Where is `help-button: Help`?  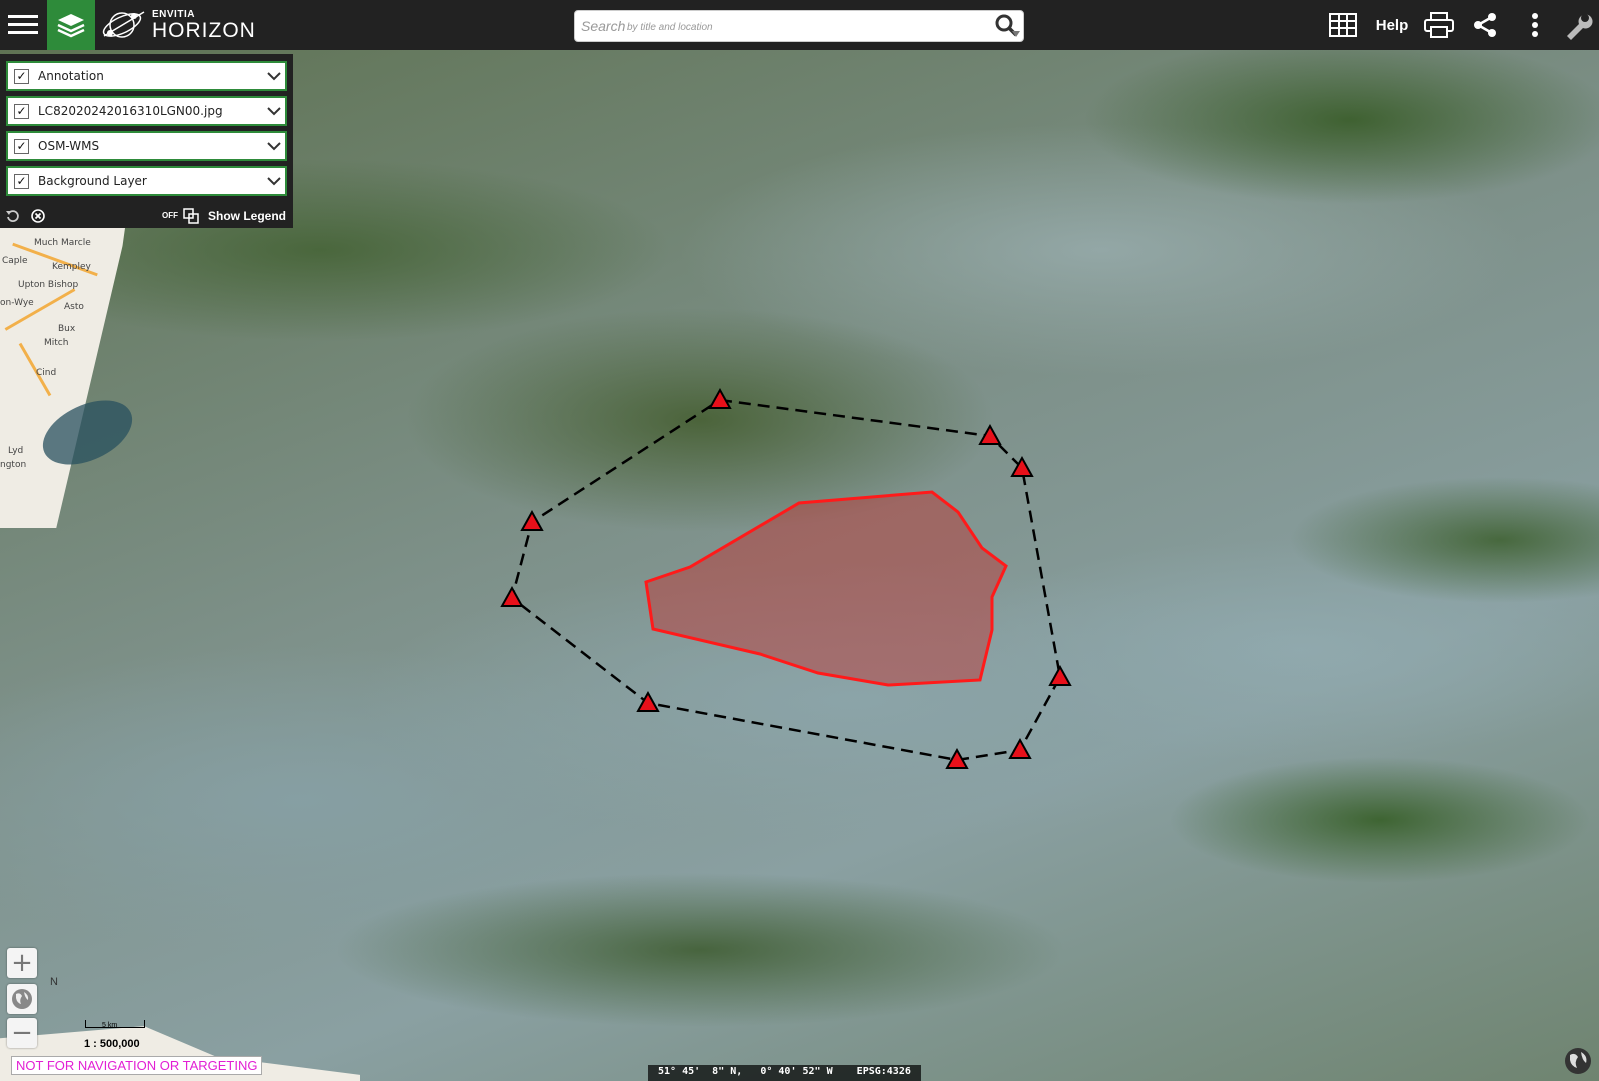
help-button: Help is located at coordinates (1392, 25).